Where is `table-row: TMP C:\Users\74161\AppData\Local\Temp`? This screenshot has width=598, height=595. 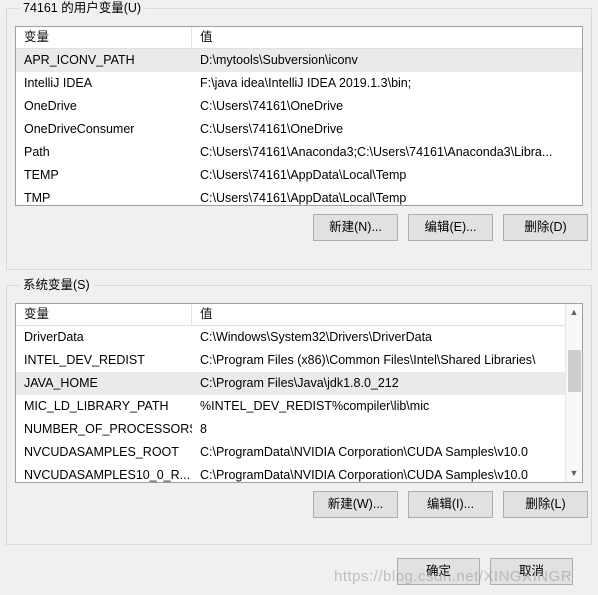 table-row: TMP C:\Users\74161\AppData\Local\Temp is located at coordinates (299, 196).